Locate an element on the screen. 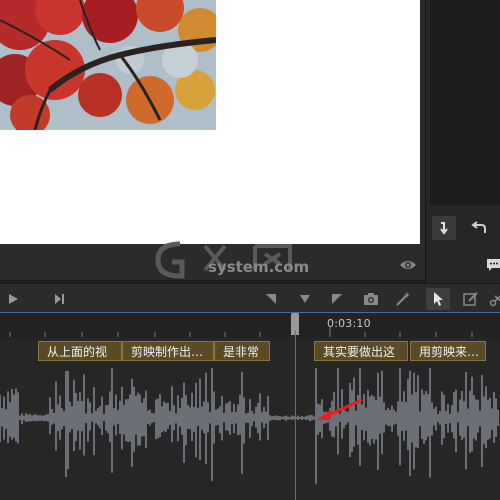 The height and width of the screenshot is (500, 500). right-panel is located at coordinates (462, 141).